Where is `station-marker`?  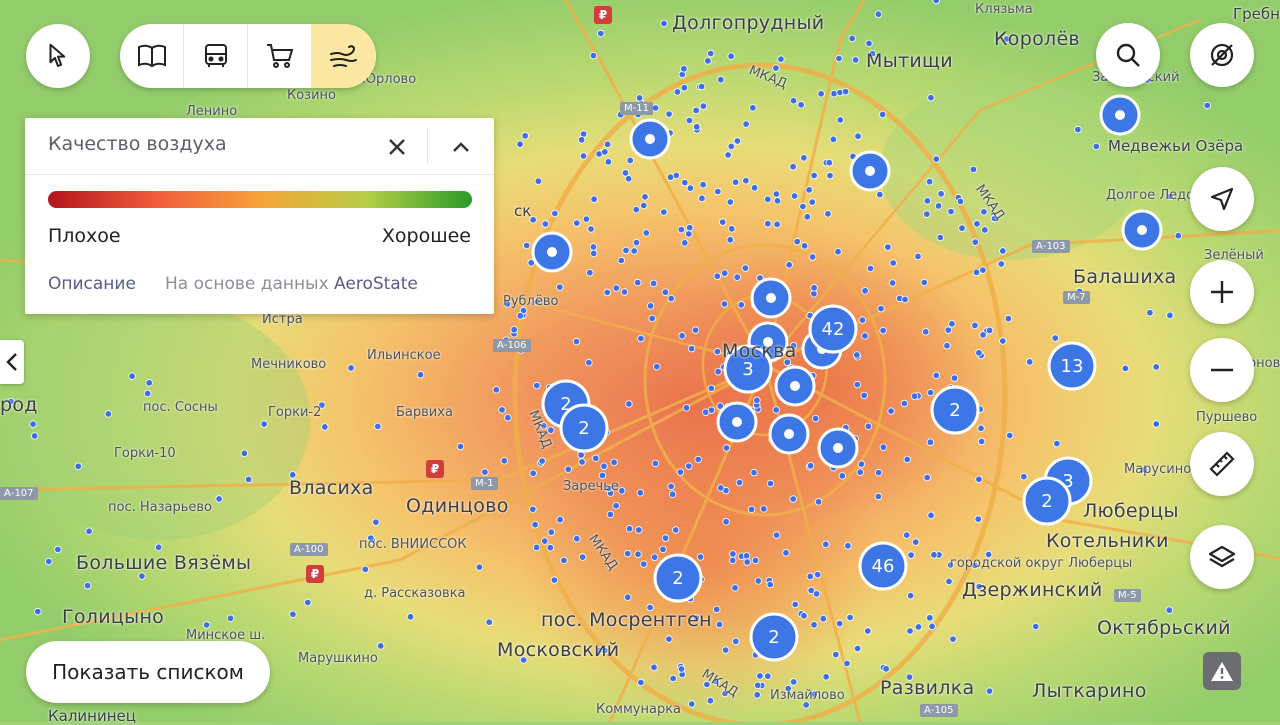
station-marker is located at coordinates (1142, 230).